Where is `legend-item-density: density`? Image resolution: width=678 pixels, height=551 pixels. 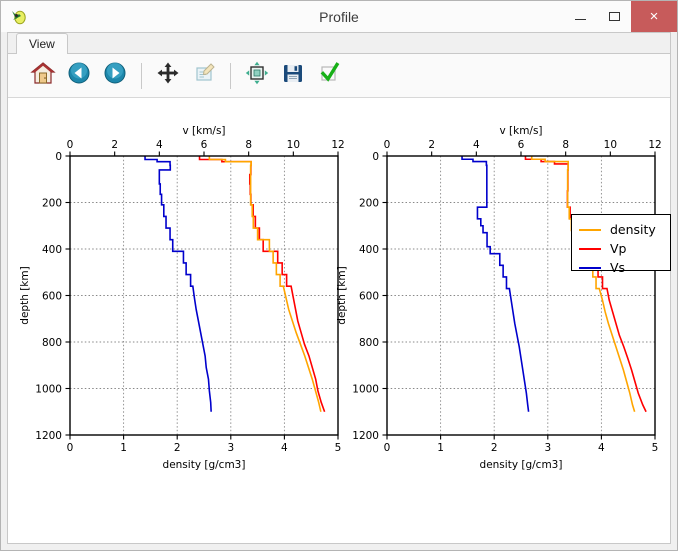 legend-item-density: density is located at coordinates (621, 229).